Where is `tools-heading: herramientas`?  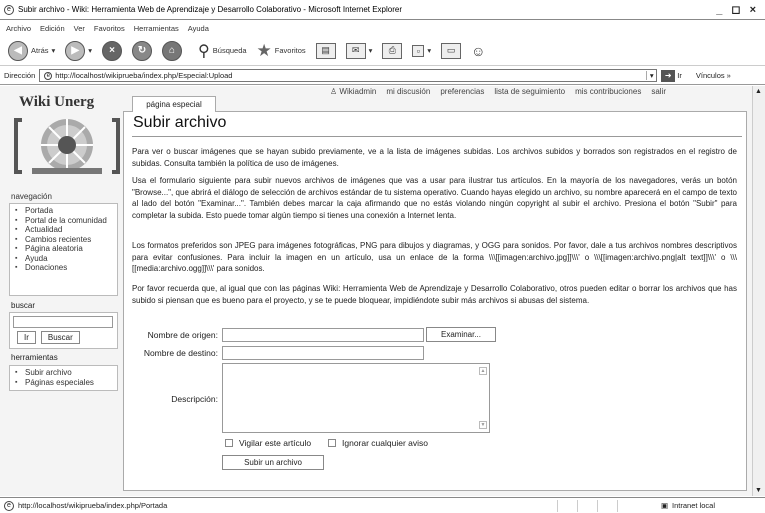 tools-heading: herramientas is located at coordinates (34, 357).